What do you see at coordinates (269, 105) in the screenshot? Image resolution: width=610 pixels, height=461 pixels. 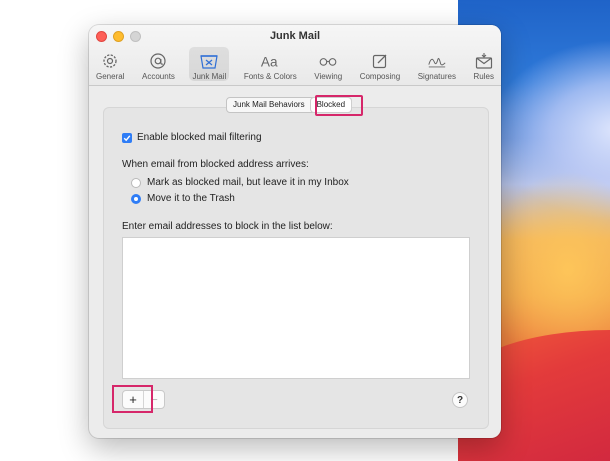 I see `tab-junk-mail-behaviors: Junk Mail Behaviors` at bounding box center [269, 105].